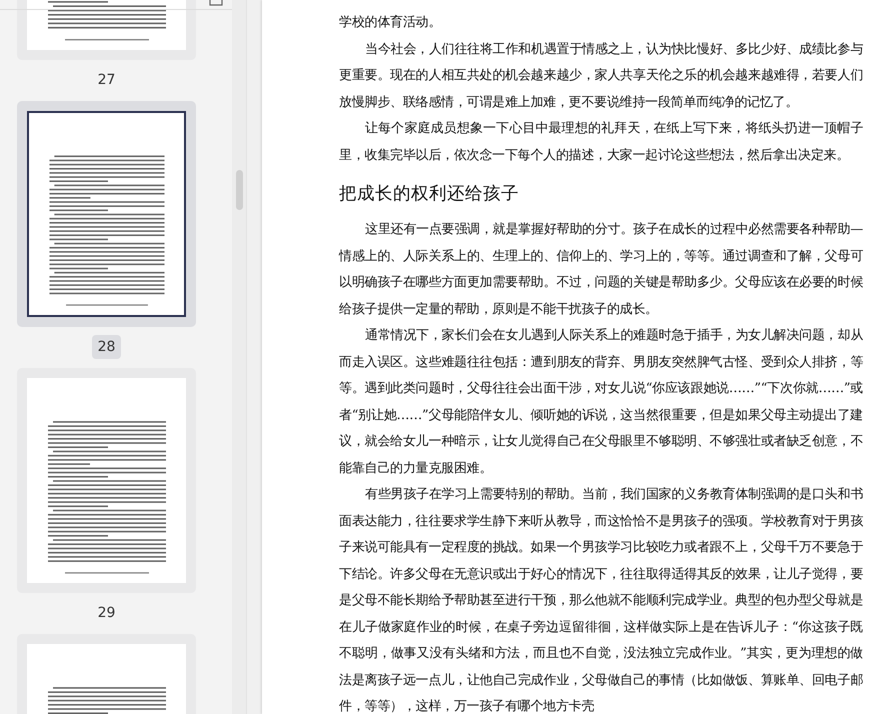 Image resolution: width=877 pixels, height=714 pixels. I want to click on page-number: 28, so click(107, 347).